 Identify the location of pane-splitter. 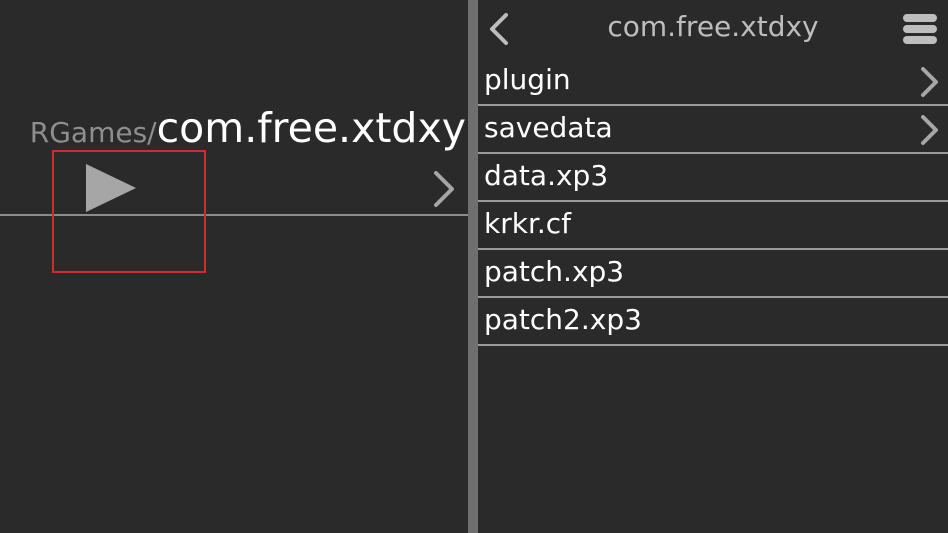
(473, 266).